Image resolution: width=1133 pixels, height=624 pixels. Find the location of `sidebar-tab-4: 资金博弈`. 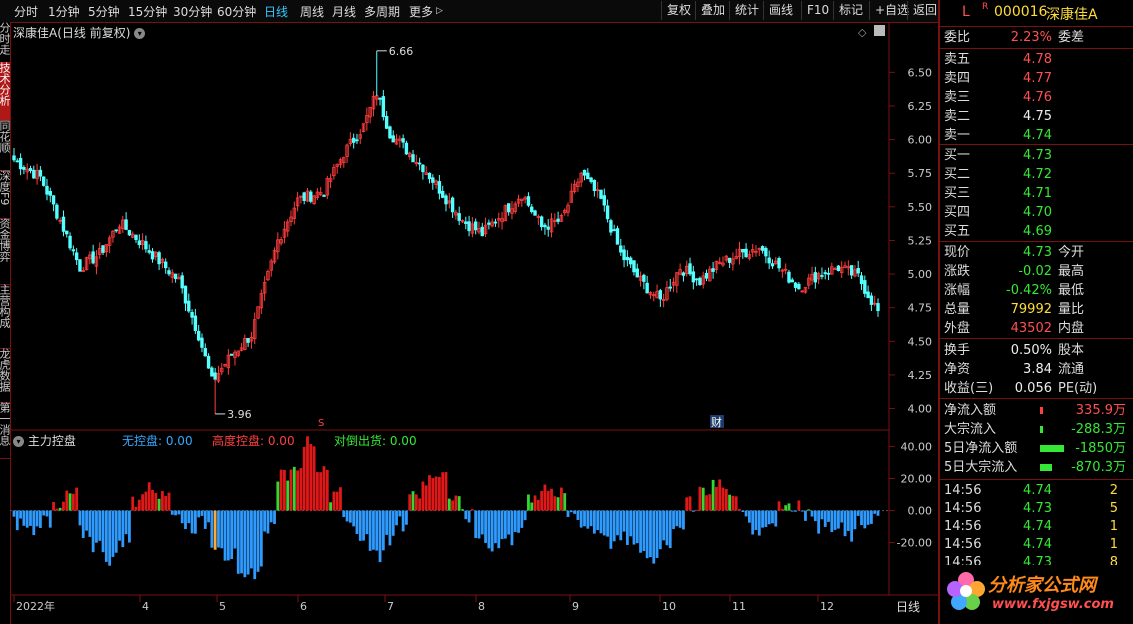

sidebar-tab-4: 资金博弈 is located at coordinates (5, 251).